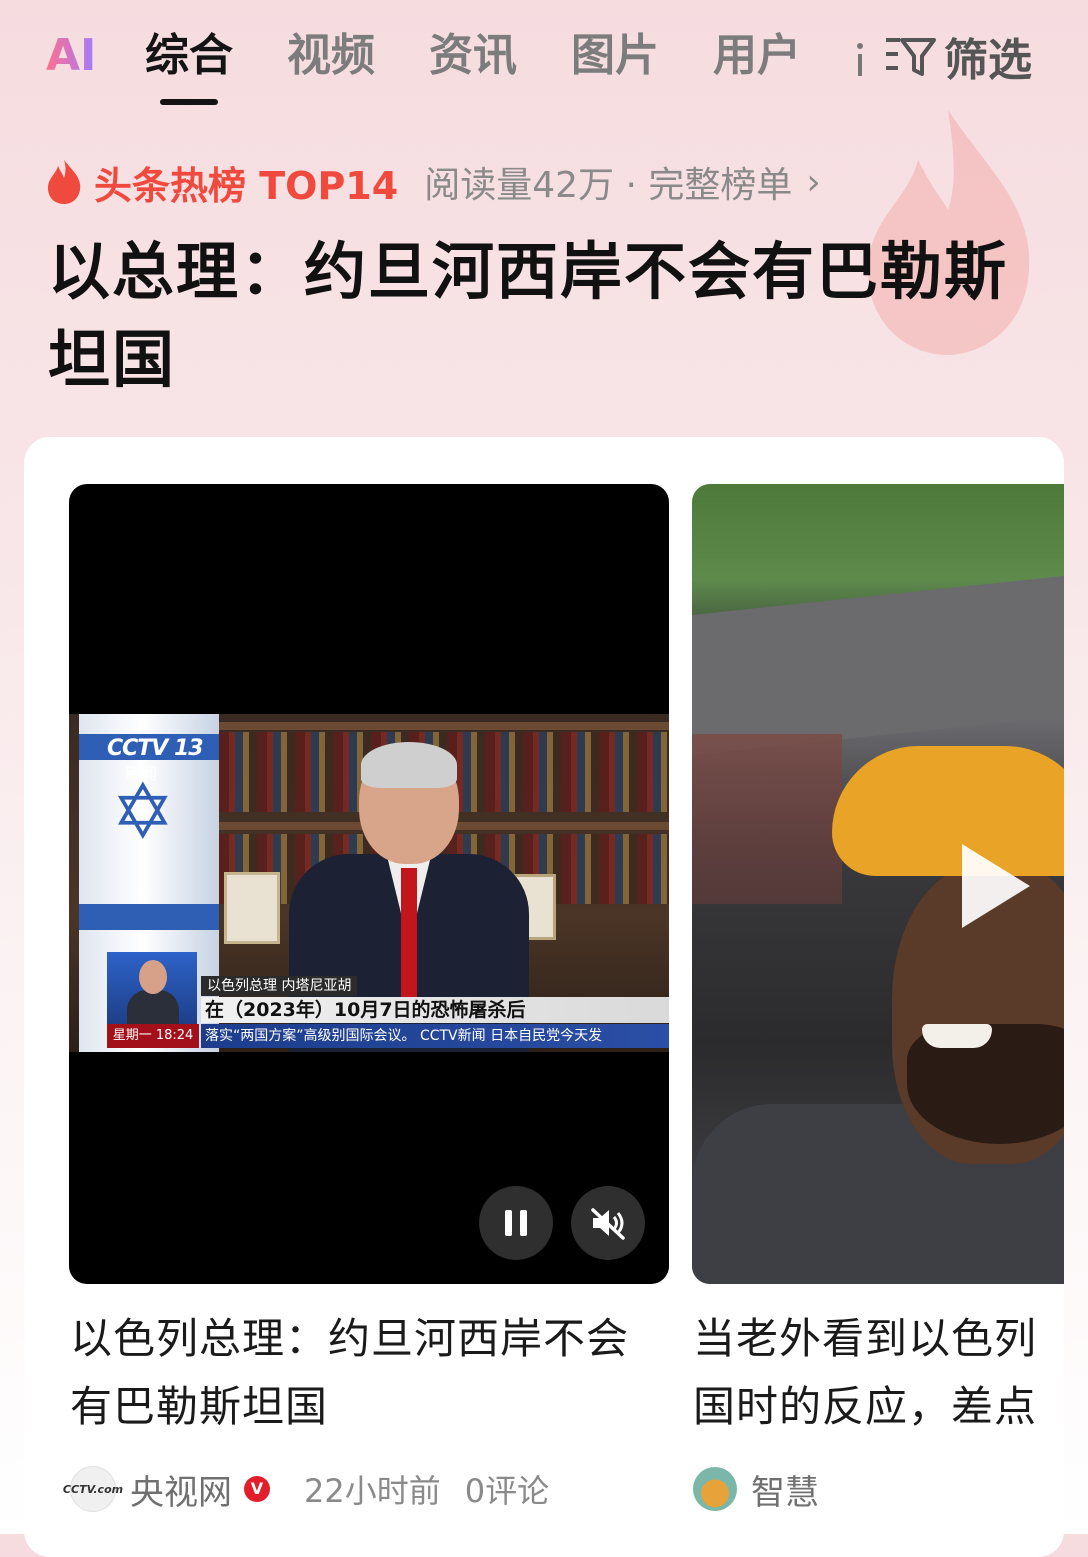 This screenshot has width=1088, height=1557. What do you see at coordinates (543, 316) in the screenshot?
I see `topic-headline: 以总理：约旦河西岸不会有巴勒斯坦国` at bounding box center [543, 316].